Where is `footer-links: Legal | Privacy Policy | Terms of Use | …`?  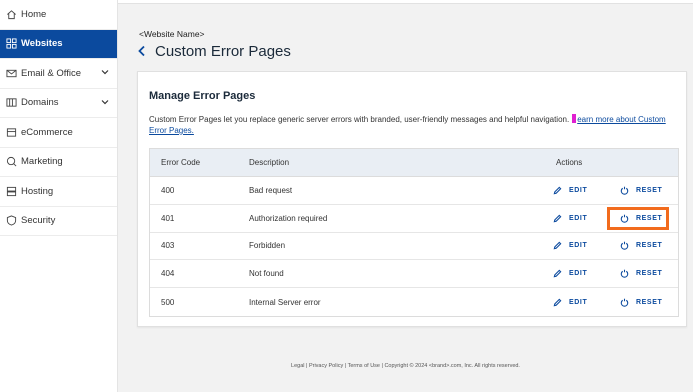 footer-links: Legal | Privacy Policy | Terms of Use | … is located at coordinates (405, 366).